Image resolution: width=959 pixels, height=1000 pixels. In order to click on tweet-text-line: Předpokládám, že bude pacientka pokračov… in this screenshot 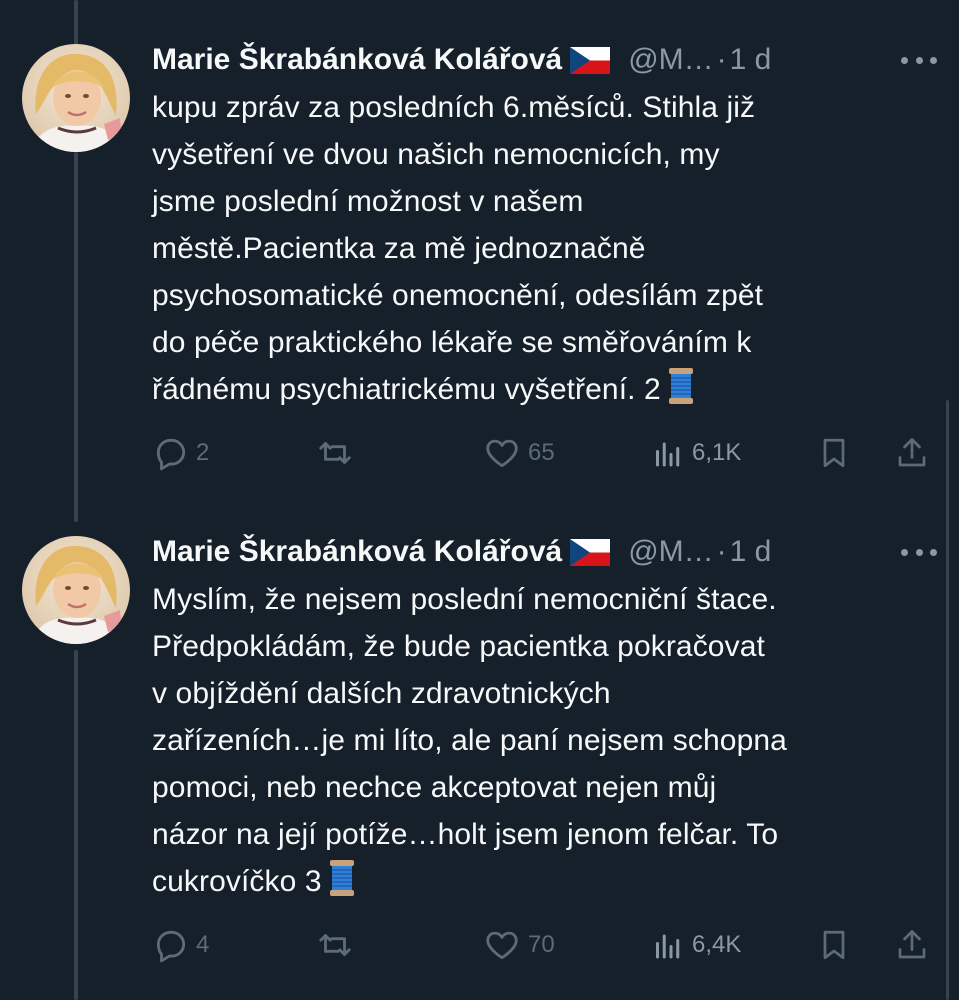, I will do `click(458, 646)`.